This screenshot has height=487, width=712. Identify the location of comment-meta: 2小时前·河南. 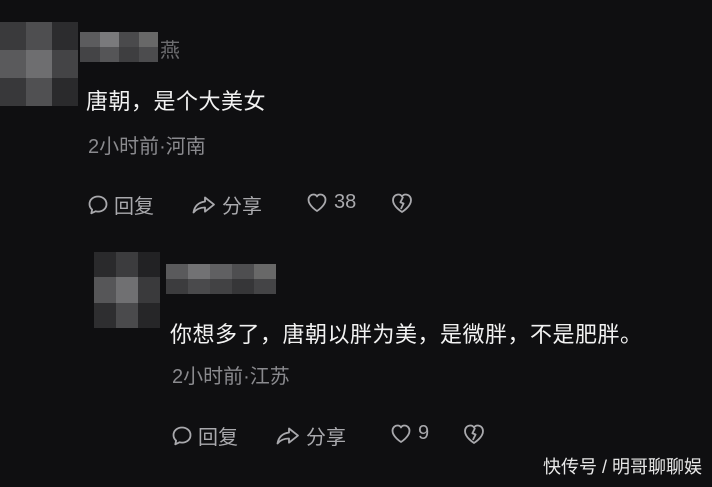
(147, 147).